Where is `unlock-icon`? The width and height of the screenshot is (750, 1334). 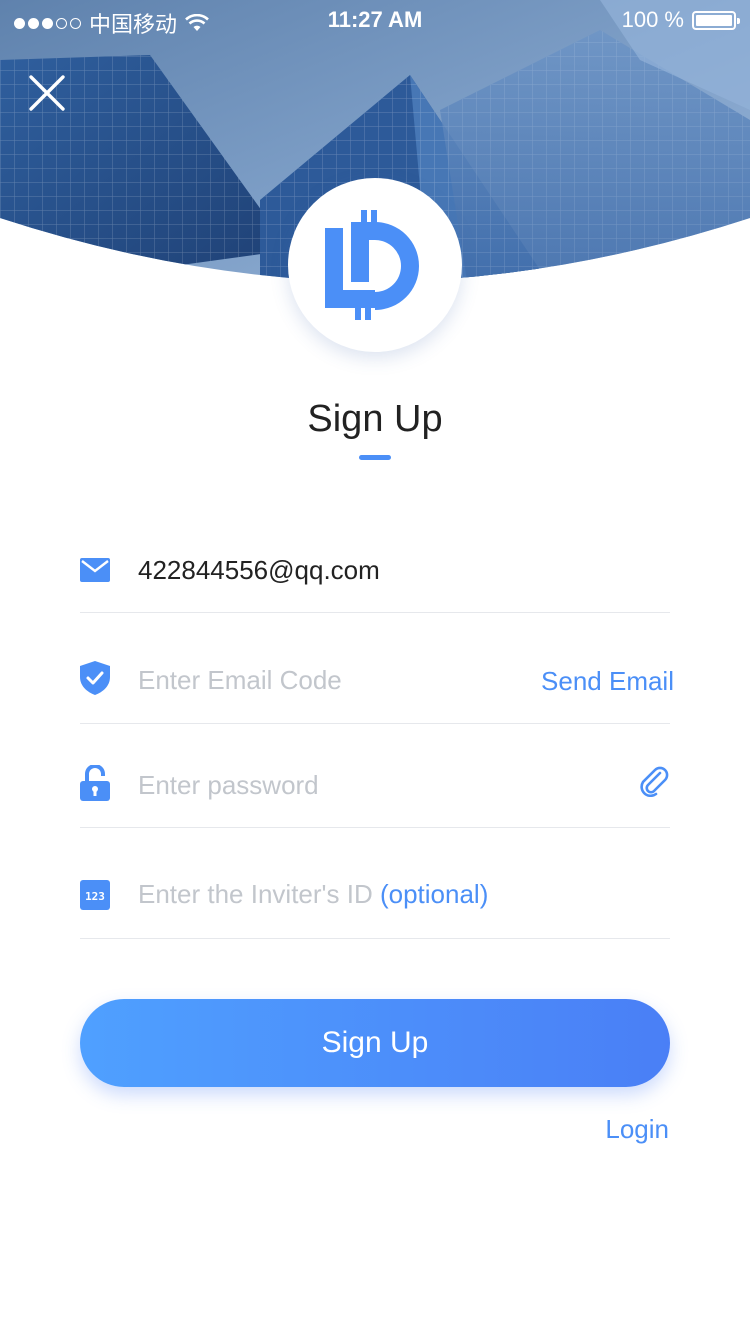 unlock-icon is located at coordinates (95, 783).